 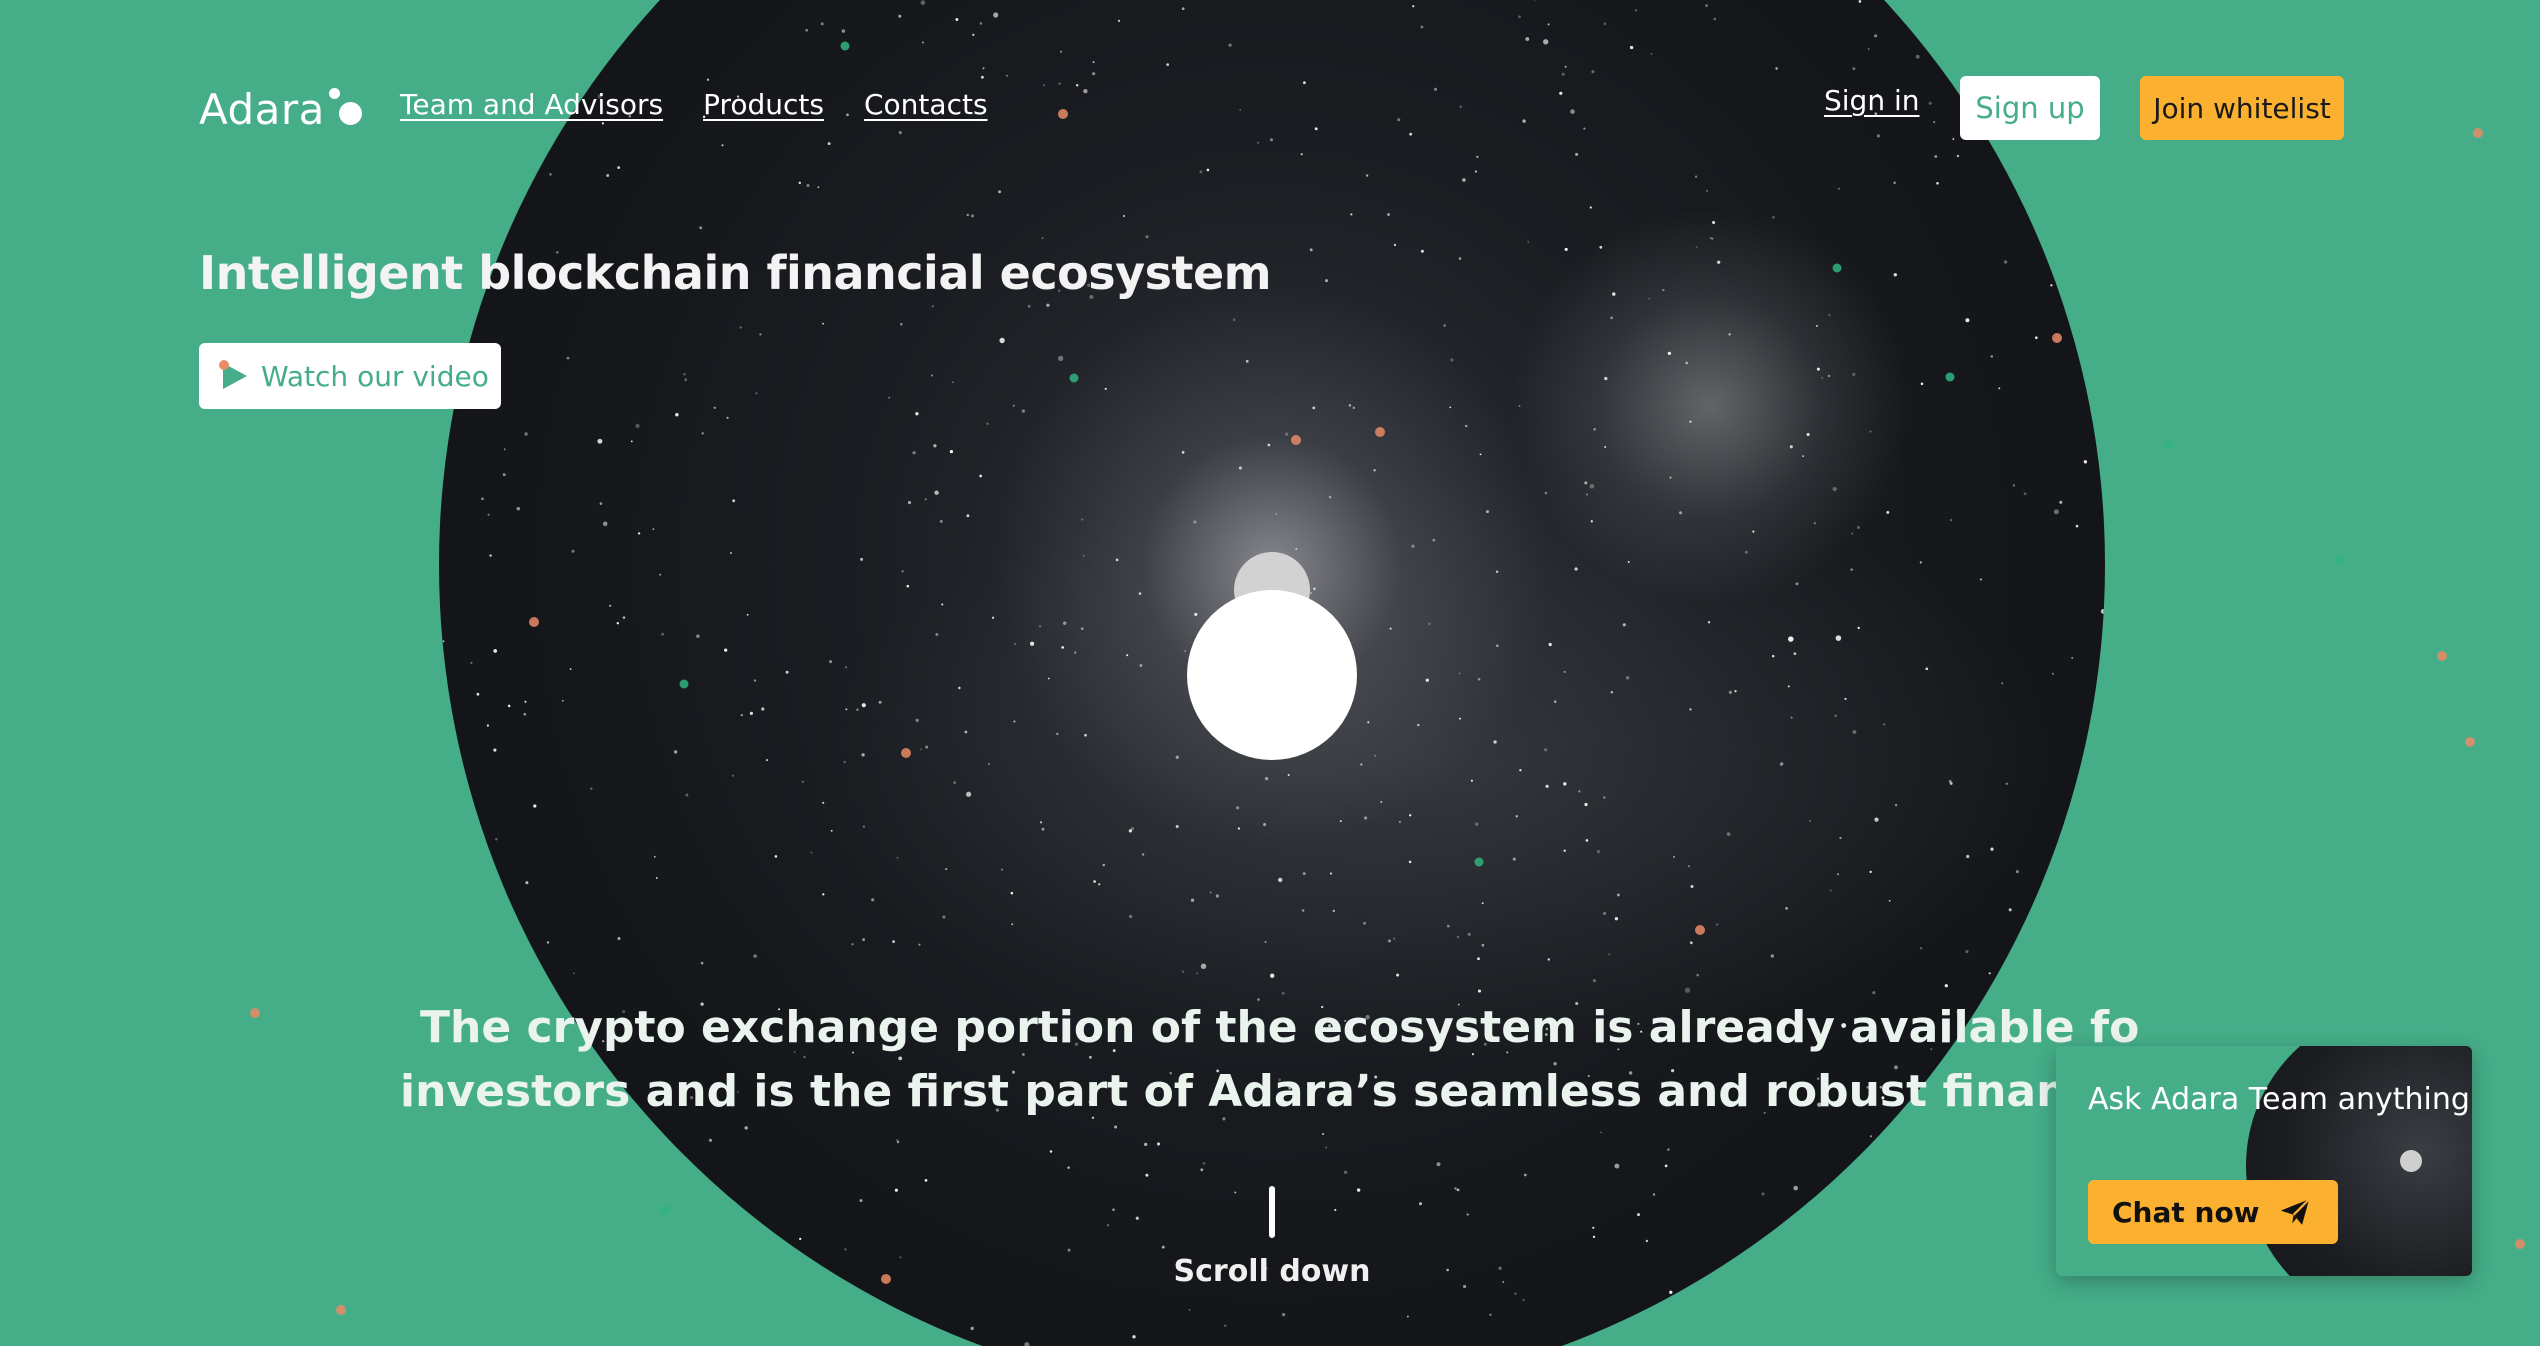 I want to click on scroll-down-indicator: Scroll down, so click(x=1272, y=1237).